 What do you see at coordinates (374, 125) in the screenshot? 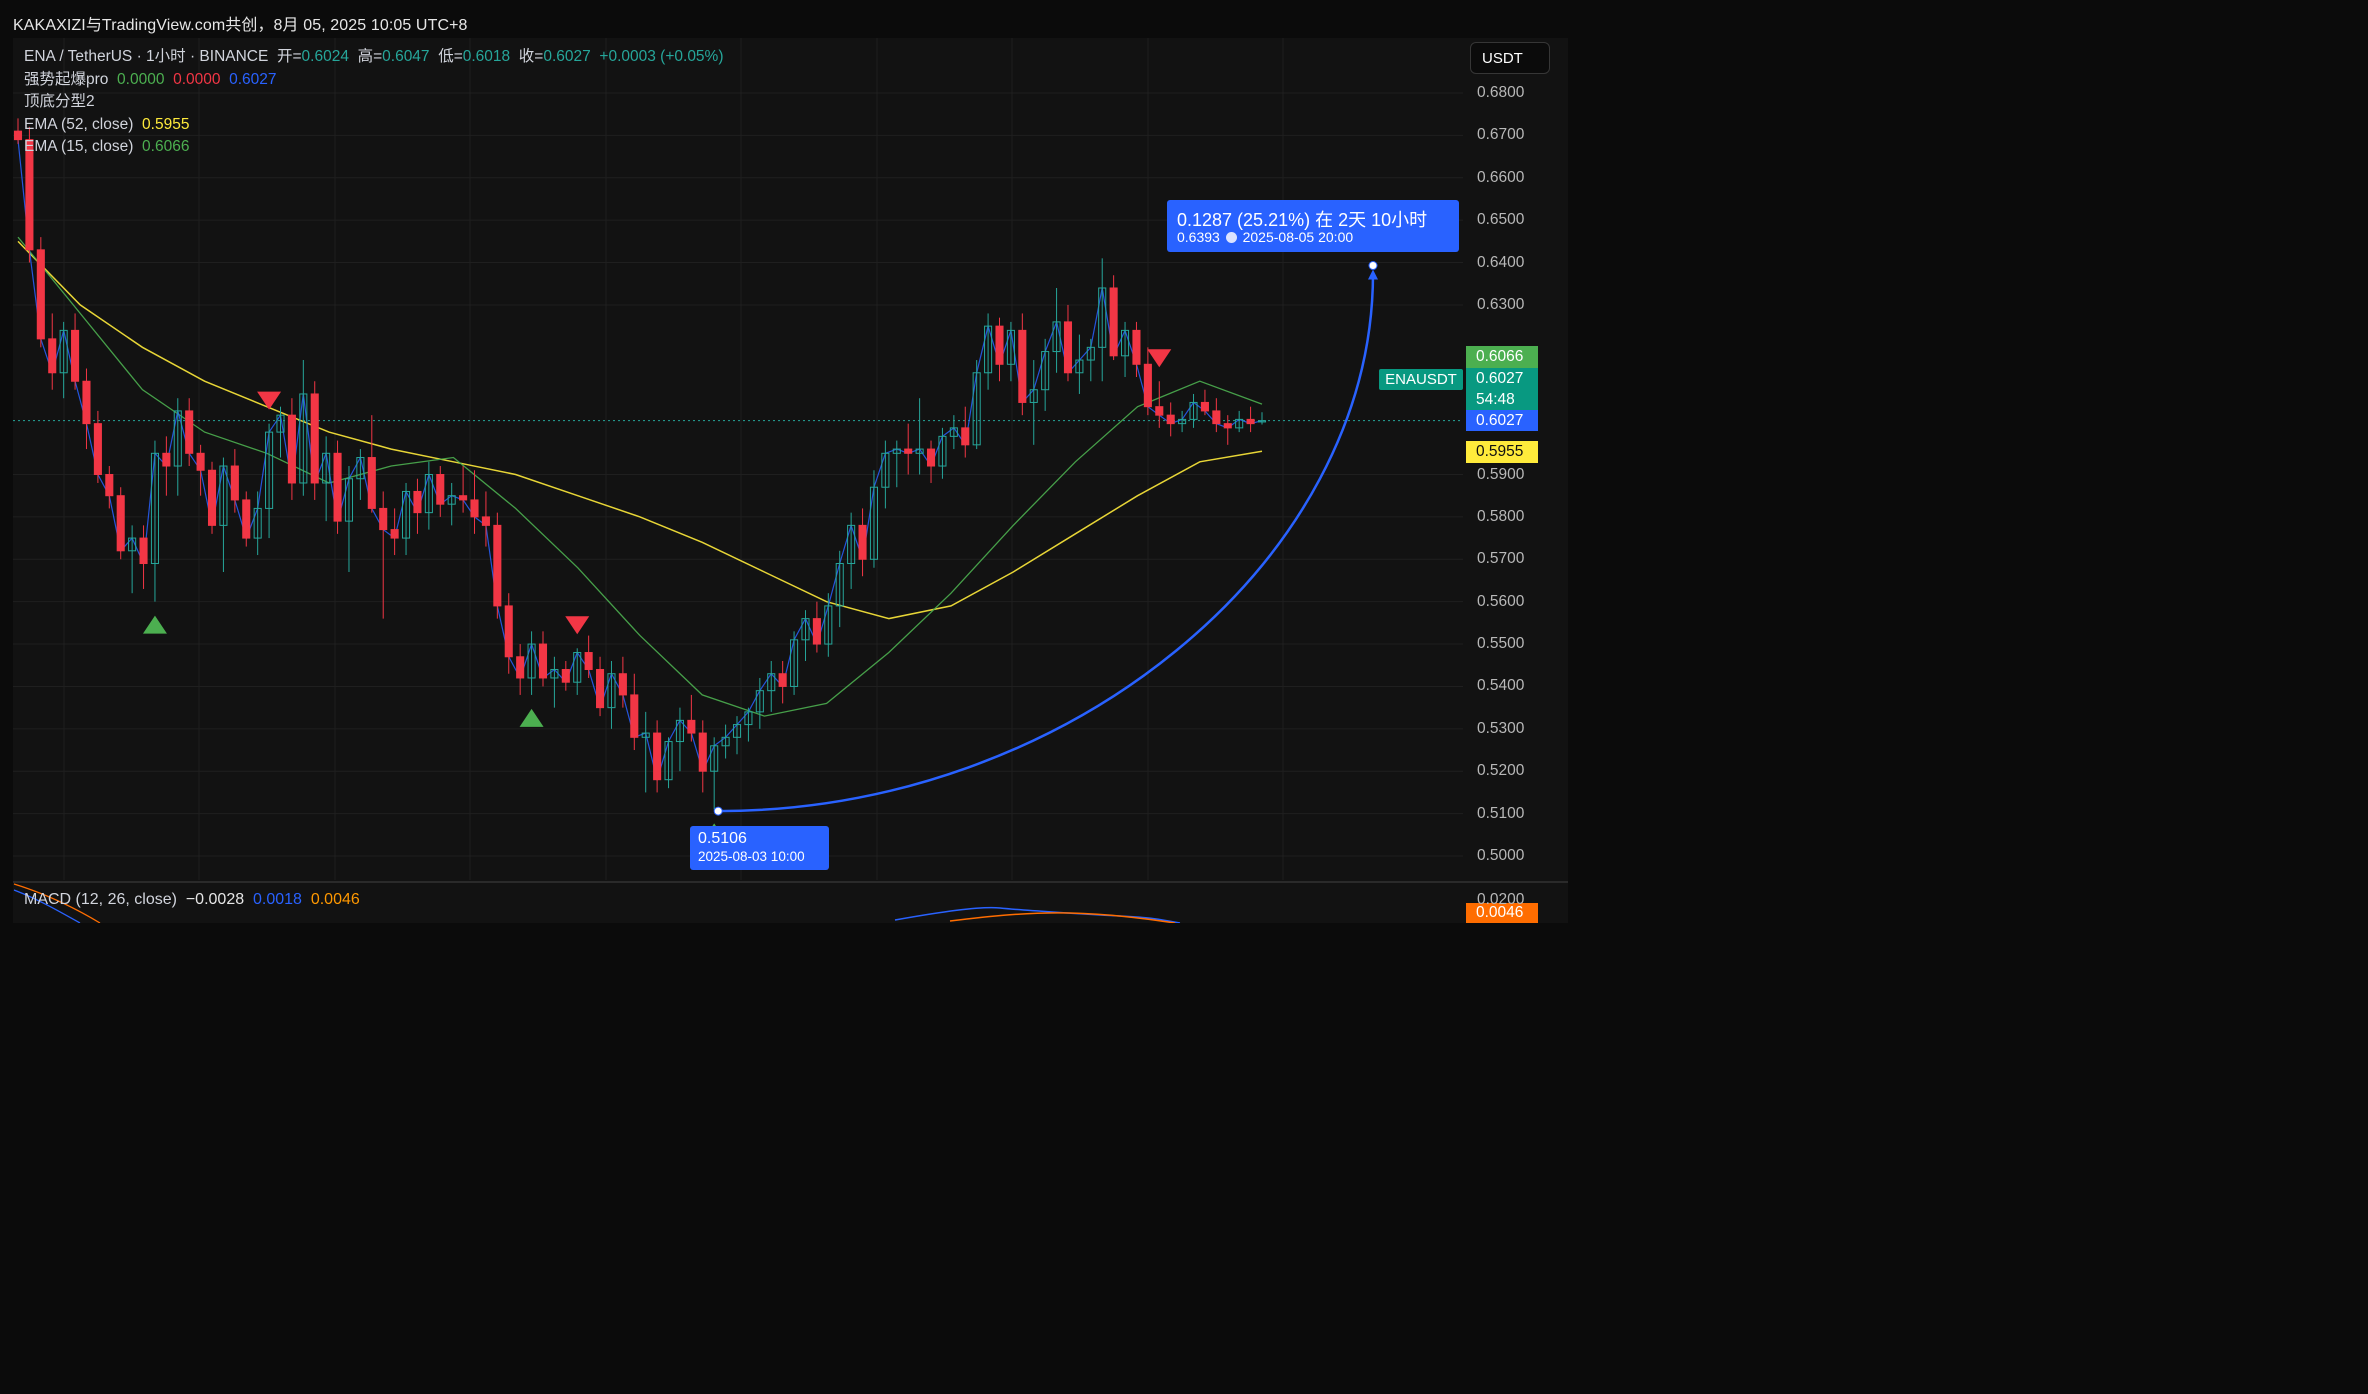
I see `ema52-row: EMA (52, close) 0.5955` at bounding box center [374, 125].